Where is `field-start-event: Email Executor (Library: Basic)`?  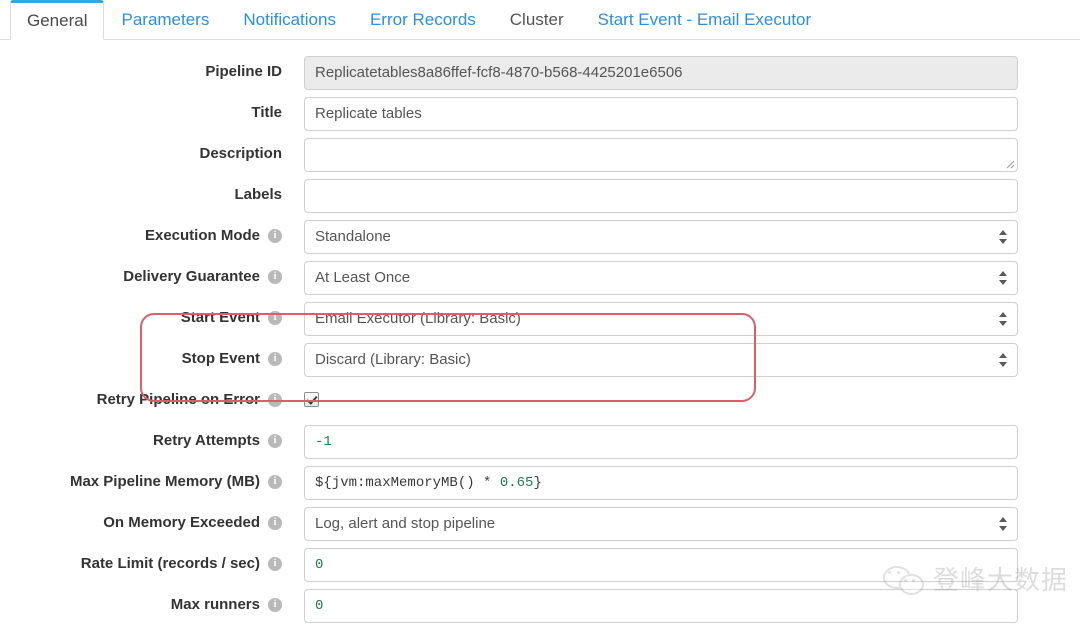 field-start-event: Email Executor (Library: Basic) is located at coordinates (661, 319).